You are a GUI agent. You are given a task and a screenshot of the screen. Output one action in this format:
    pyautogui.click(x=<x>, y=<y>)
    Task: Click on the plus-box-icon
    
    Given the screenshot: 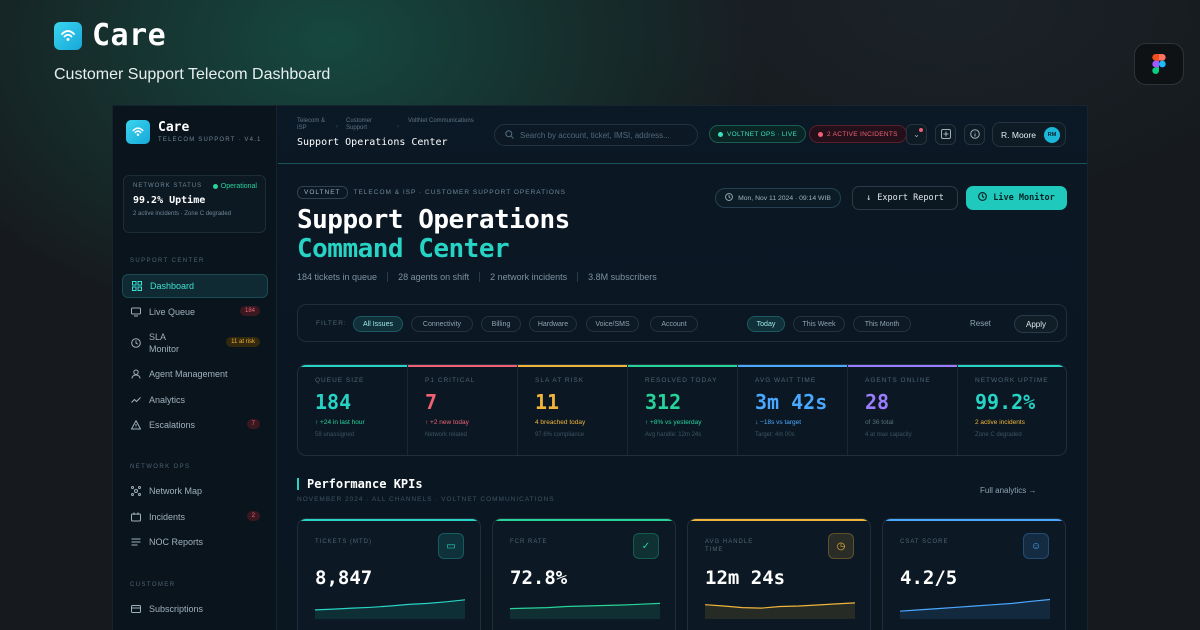 What is the action you would take?
    pyautogui.click(x=945, y=134)
    